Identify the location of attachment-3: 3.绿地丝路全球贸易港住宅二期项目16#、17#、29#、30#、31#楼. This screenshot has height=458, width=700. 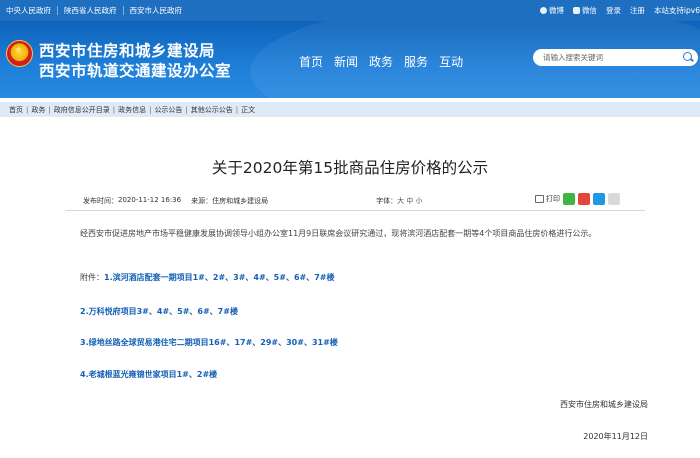
(209, 342).